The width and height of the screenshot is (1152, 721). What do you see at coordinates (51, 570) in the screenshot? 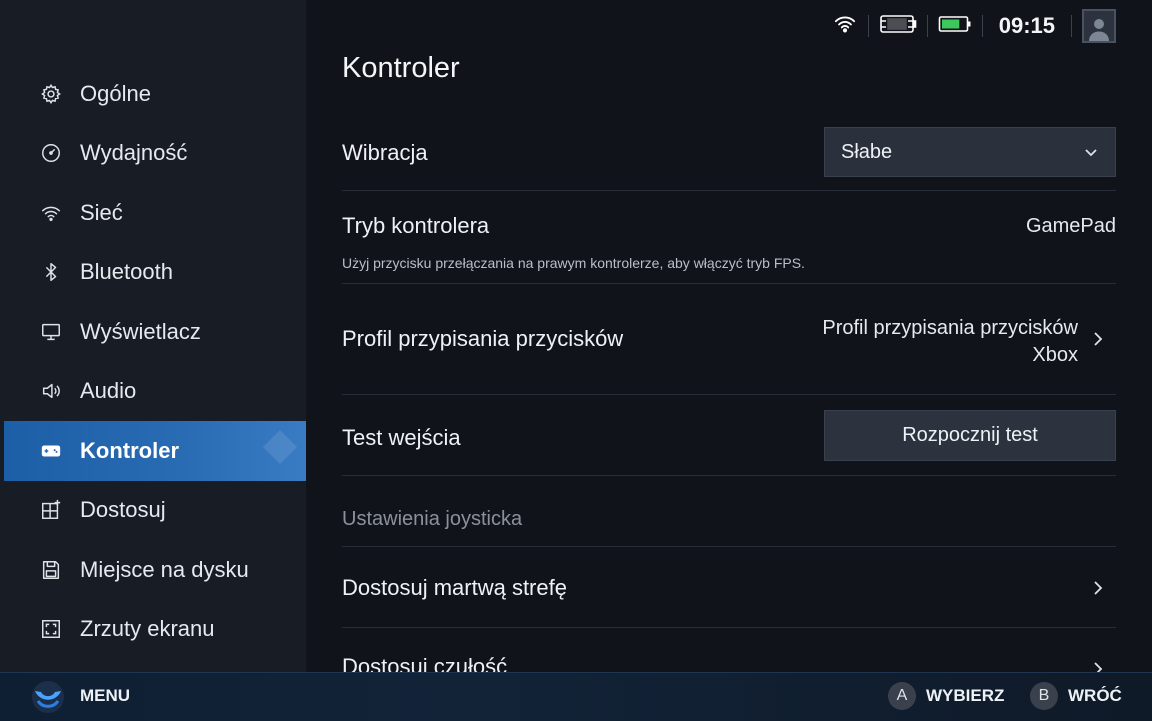
I see `disk-icon` at bounding box center [51, 570].